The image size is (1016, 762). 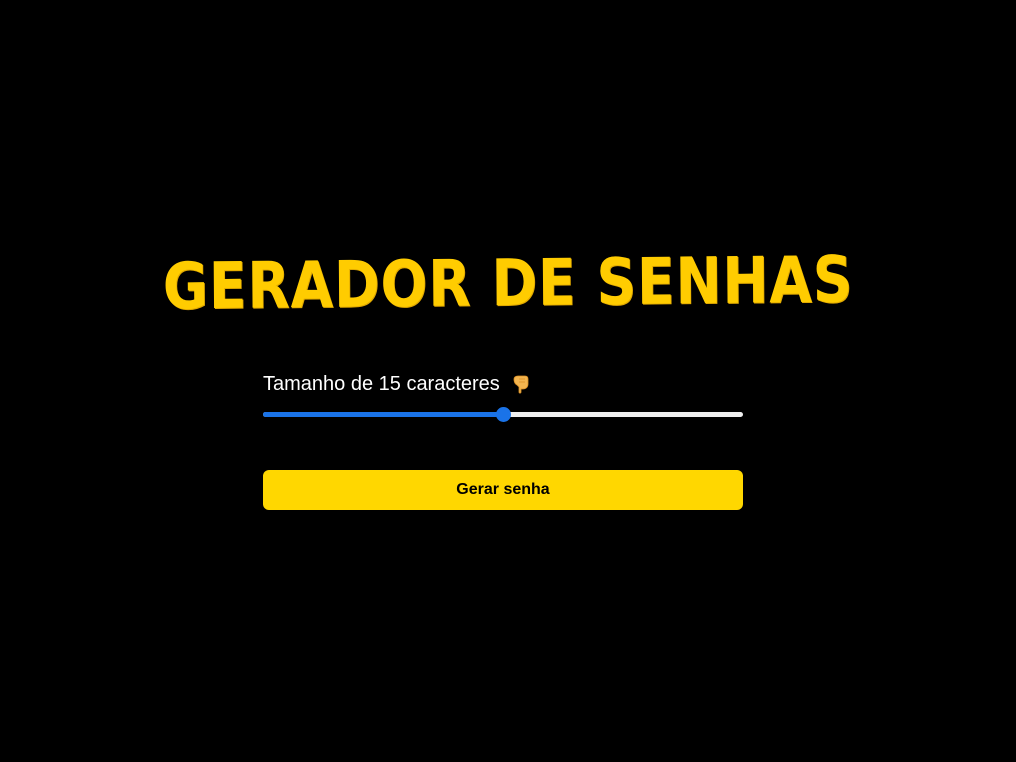 What do you see at coordinates (503, 384) in the screenshot?
I see `length-label-row: Tamanho de 15 caracteres` at bounding box center [503, 384].